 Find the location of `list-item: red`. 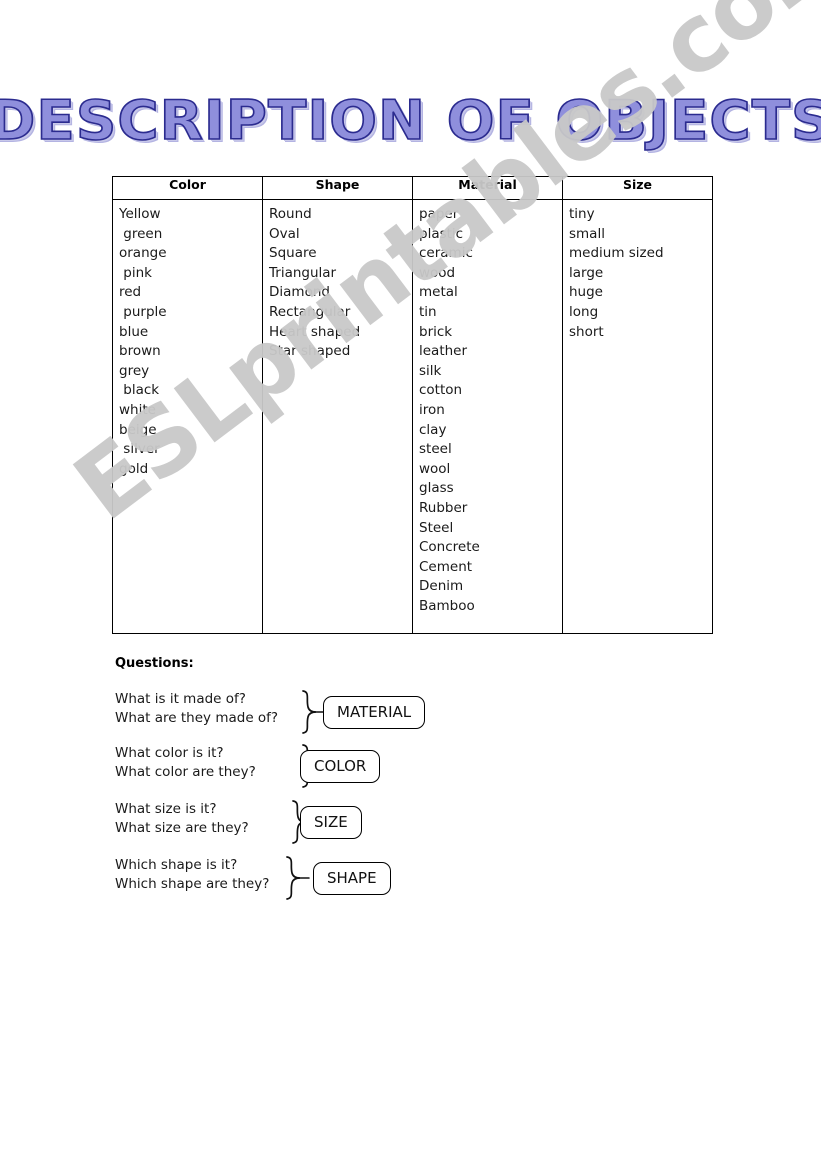

list-item: red is located at coordinates (130, 292).